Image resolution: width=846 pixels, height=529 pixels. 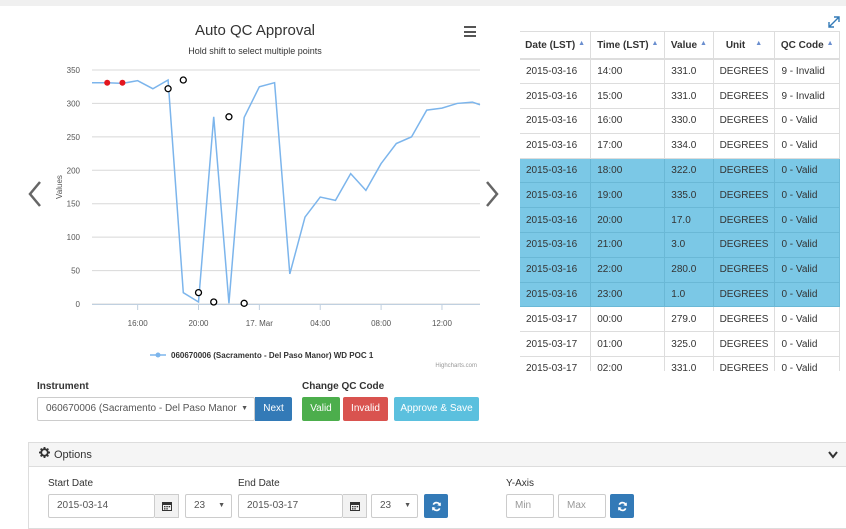 What do you see at coordinates (680, 195) in the screenshot?
I see `table-row: 2015-03-16 19:00 335.0 DEGREES 0 - Valid` at bounding box center [680, 195].